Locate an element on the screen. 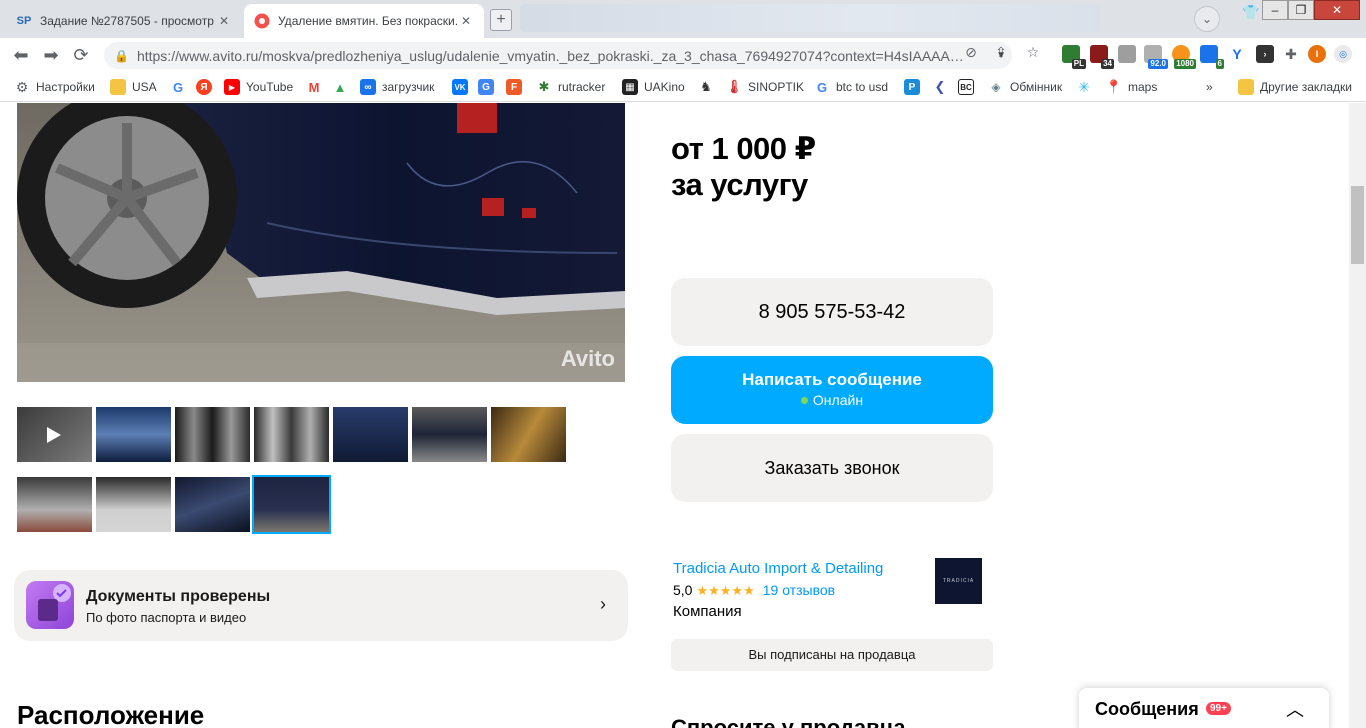  scrollbar-thumb is located at coordinates (1357, 225).